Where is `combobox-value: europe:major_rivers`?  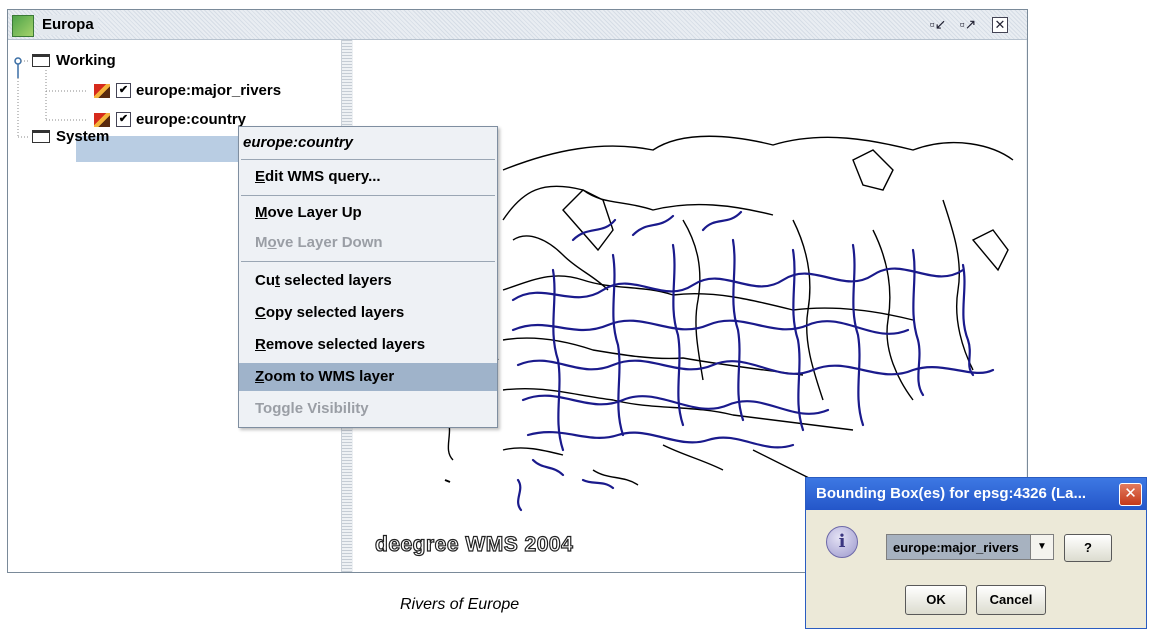
combobox-value: europe:major_rivers is located at coordinates (956, 547).